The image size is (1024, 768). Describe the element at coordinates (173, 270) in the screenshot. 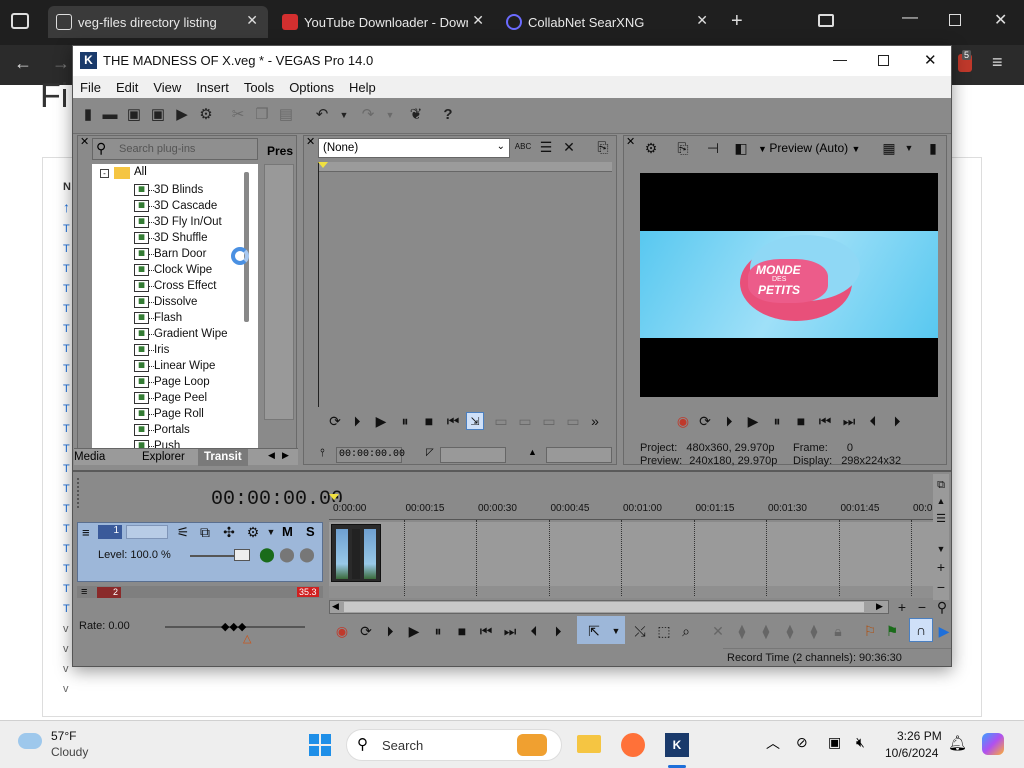

I see `transition-item: ▦ Clock Wipe` at that location.